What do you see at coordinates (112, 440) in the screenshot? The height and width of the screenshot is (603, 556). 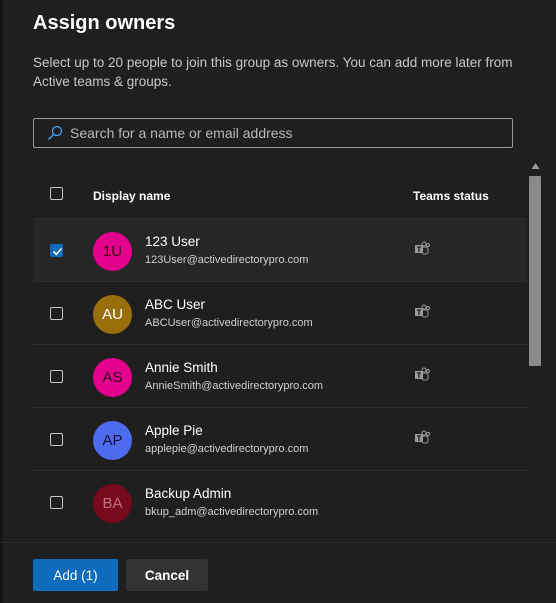 I see `avatar: AP` at bounding box center [112, 440].